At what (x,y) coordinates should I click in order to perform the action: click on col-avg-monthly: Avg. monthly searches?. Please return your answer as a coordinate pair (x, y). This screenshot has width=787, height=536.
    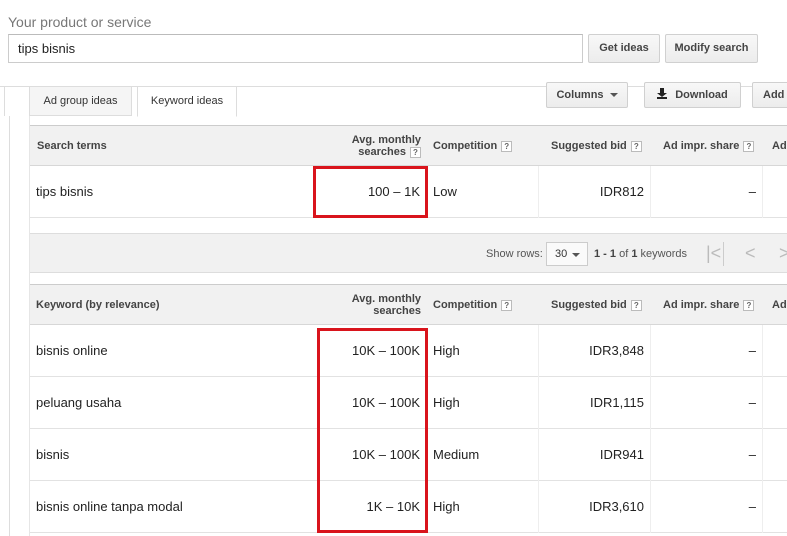
    Looking at the image, I should click on (384, 146).